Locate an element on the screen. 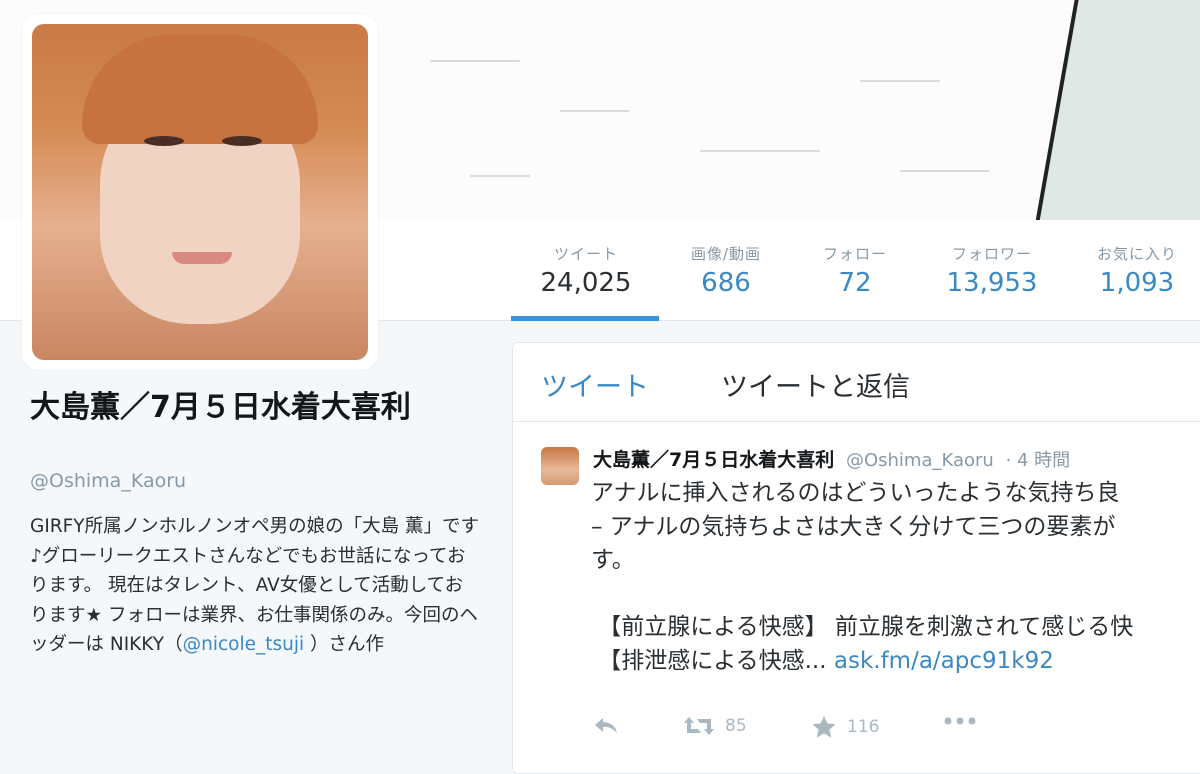  stat-following: フォロー 72 is located at coordinates (855, 270).